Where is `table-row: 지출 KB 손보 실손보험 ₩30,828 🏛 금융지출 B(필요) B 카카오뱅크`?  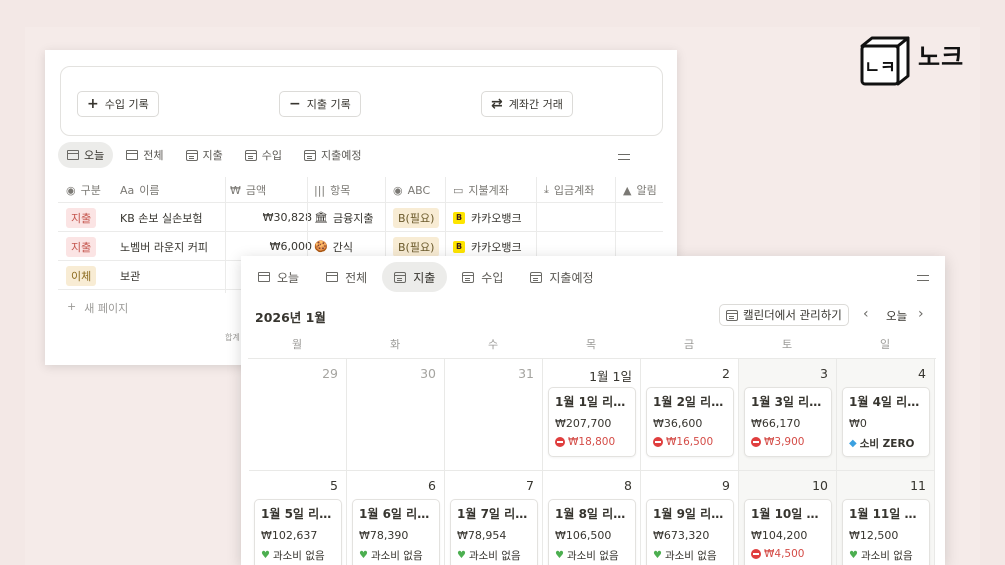
table-row: 지출 KB 손보 실손보험 ₩30,828 🏛 금융지출 B(필요) B 카카오뱅크 is located at coordinates (360, 217).